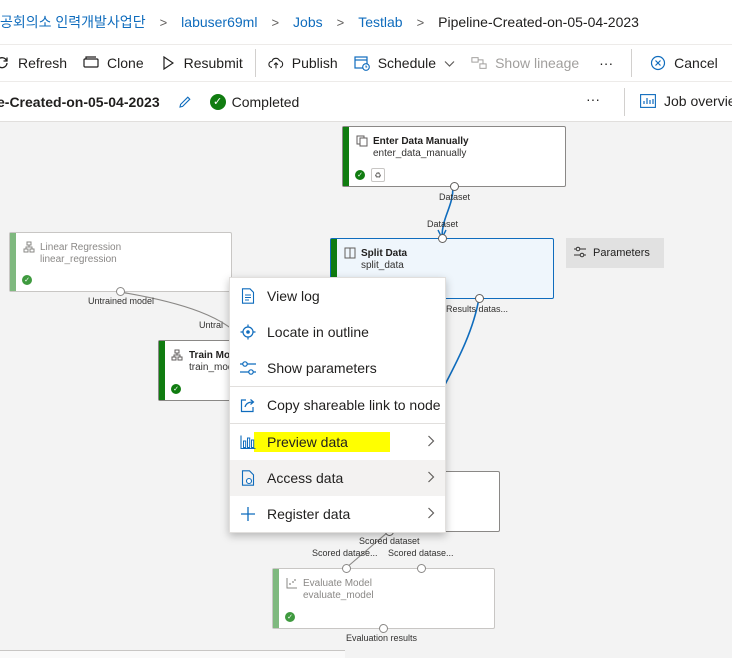  I want to click on menu-item-access-data: Access data, so click(337, 478).